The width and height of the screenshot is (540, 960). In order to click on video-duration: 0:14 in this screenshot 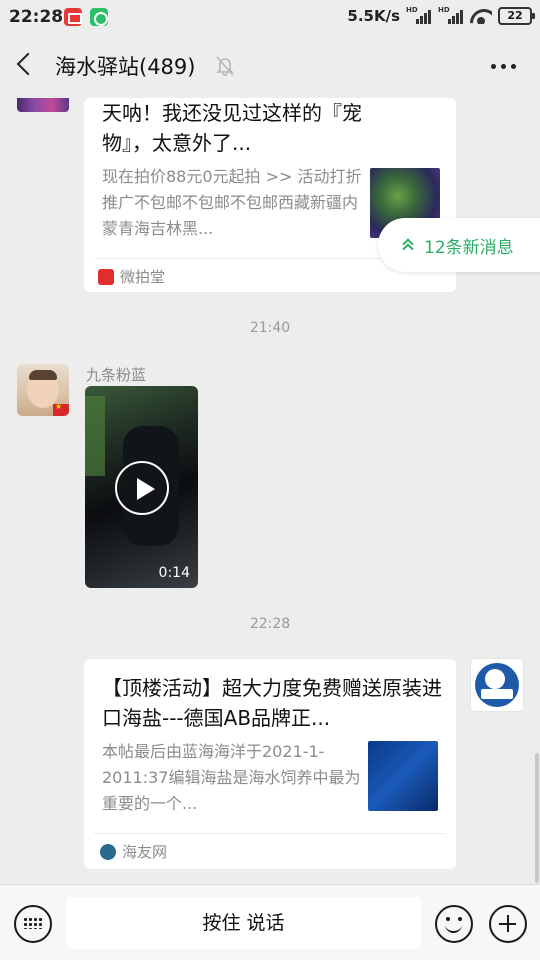, I will do `click(174, 573)`.